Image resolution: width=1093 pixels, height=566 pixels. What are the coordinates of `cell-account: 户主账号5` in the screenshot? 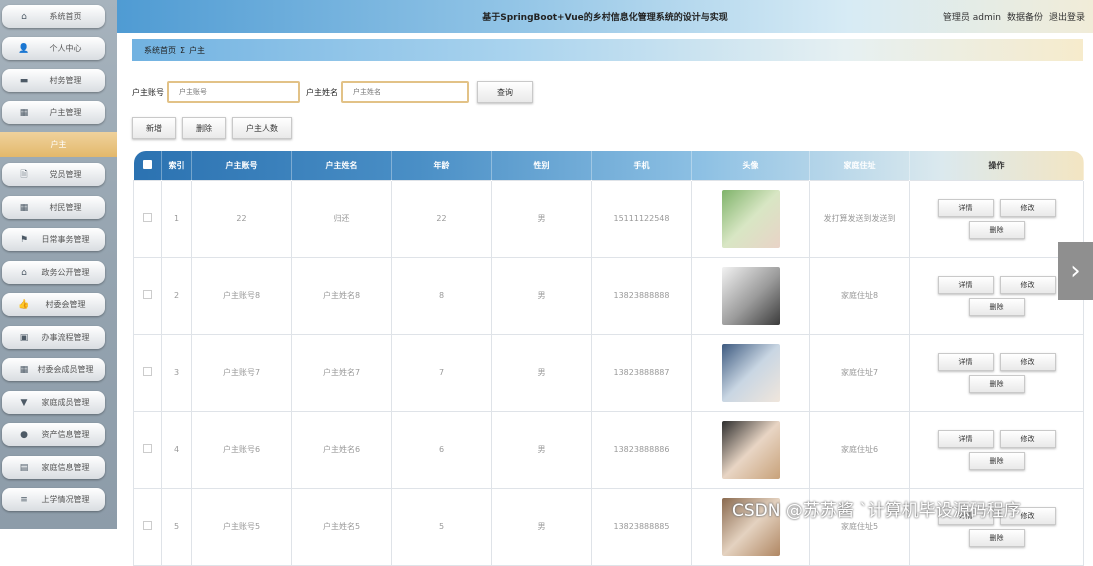 It's located at (241, 526).